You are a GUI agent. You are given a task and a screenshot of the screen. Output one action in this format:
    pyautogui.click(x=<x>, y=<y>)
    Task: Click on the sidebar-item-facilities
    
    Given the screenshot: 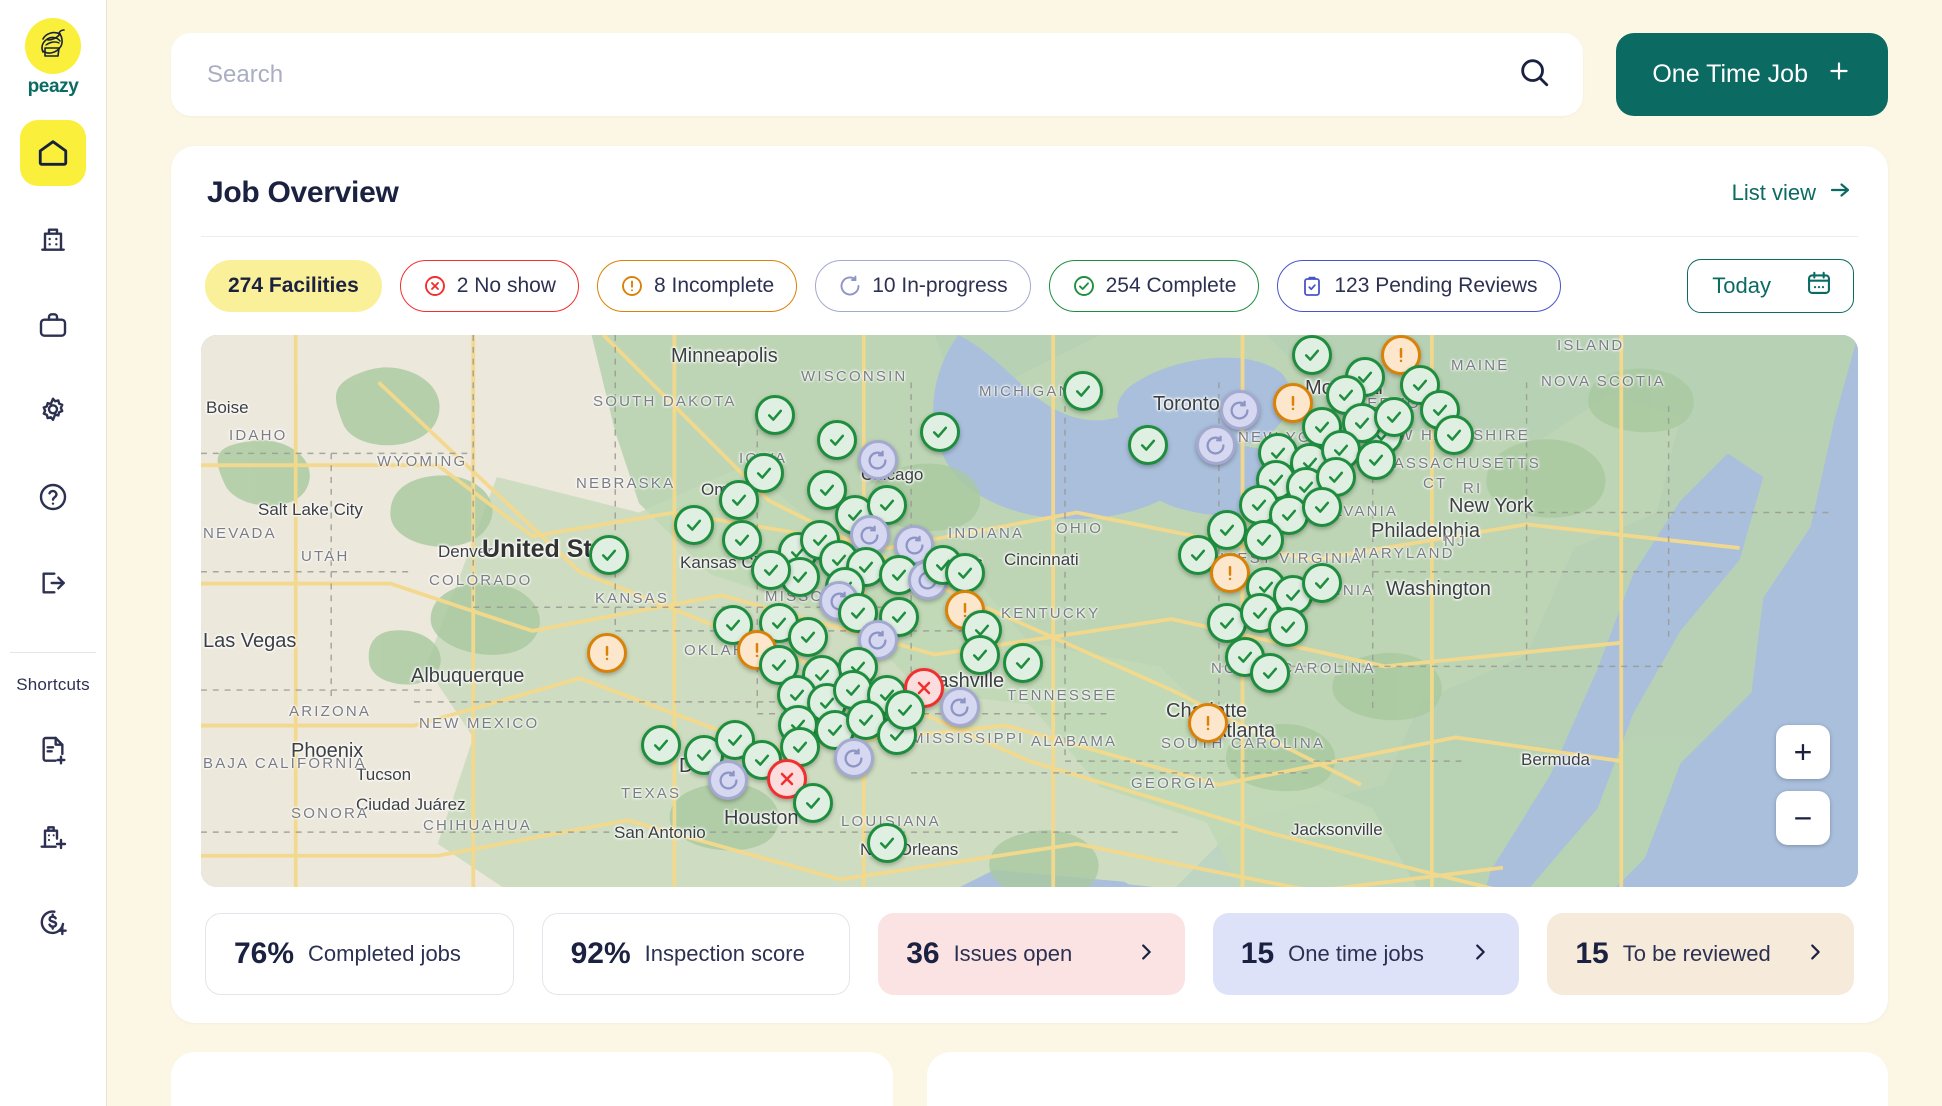 What is the action you would take?
    pyautogui.click(x=53, y=239)
    